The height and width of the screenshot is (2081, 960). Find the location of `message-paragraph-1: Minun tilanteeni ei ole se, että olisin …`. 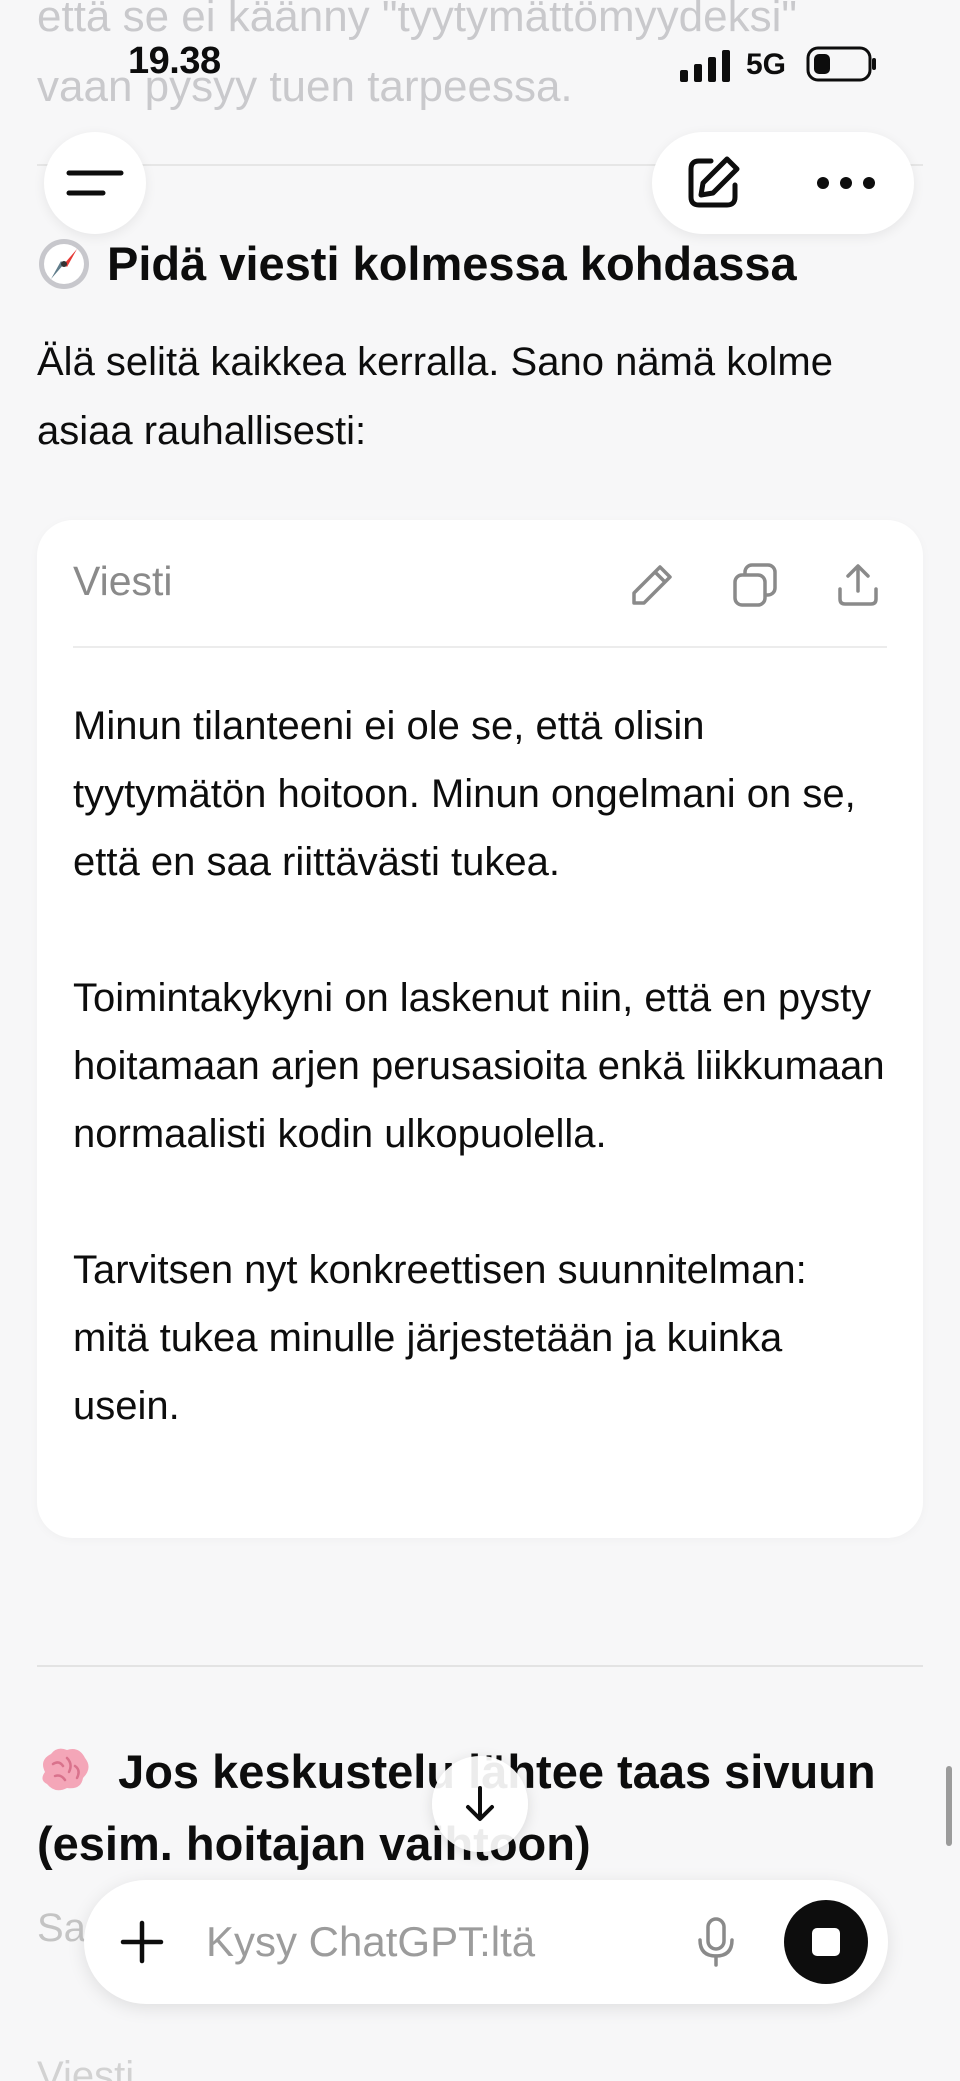

message-paragraph-1: Minun tilanteeni ei ole se, että olisin … is located at coordinates (464, 794).